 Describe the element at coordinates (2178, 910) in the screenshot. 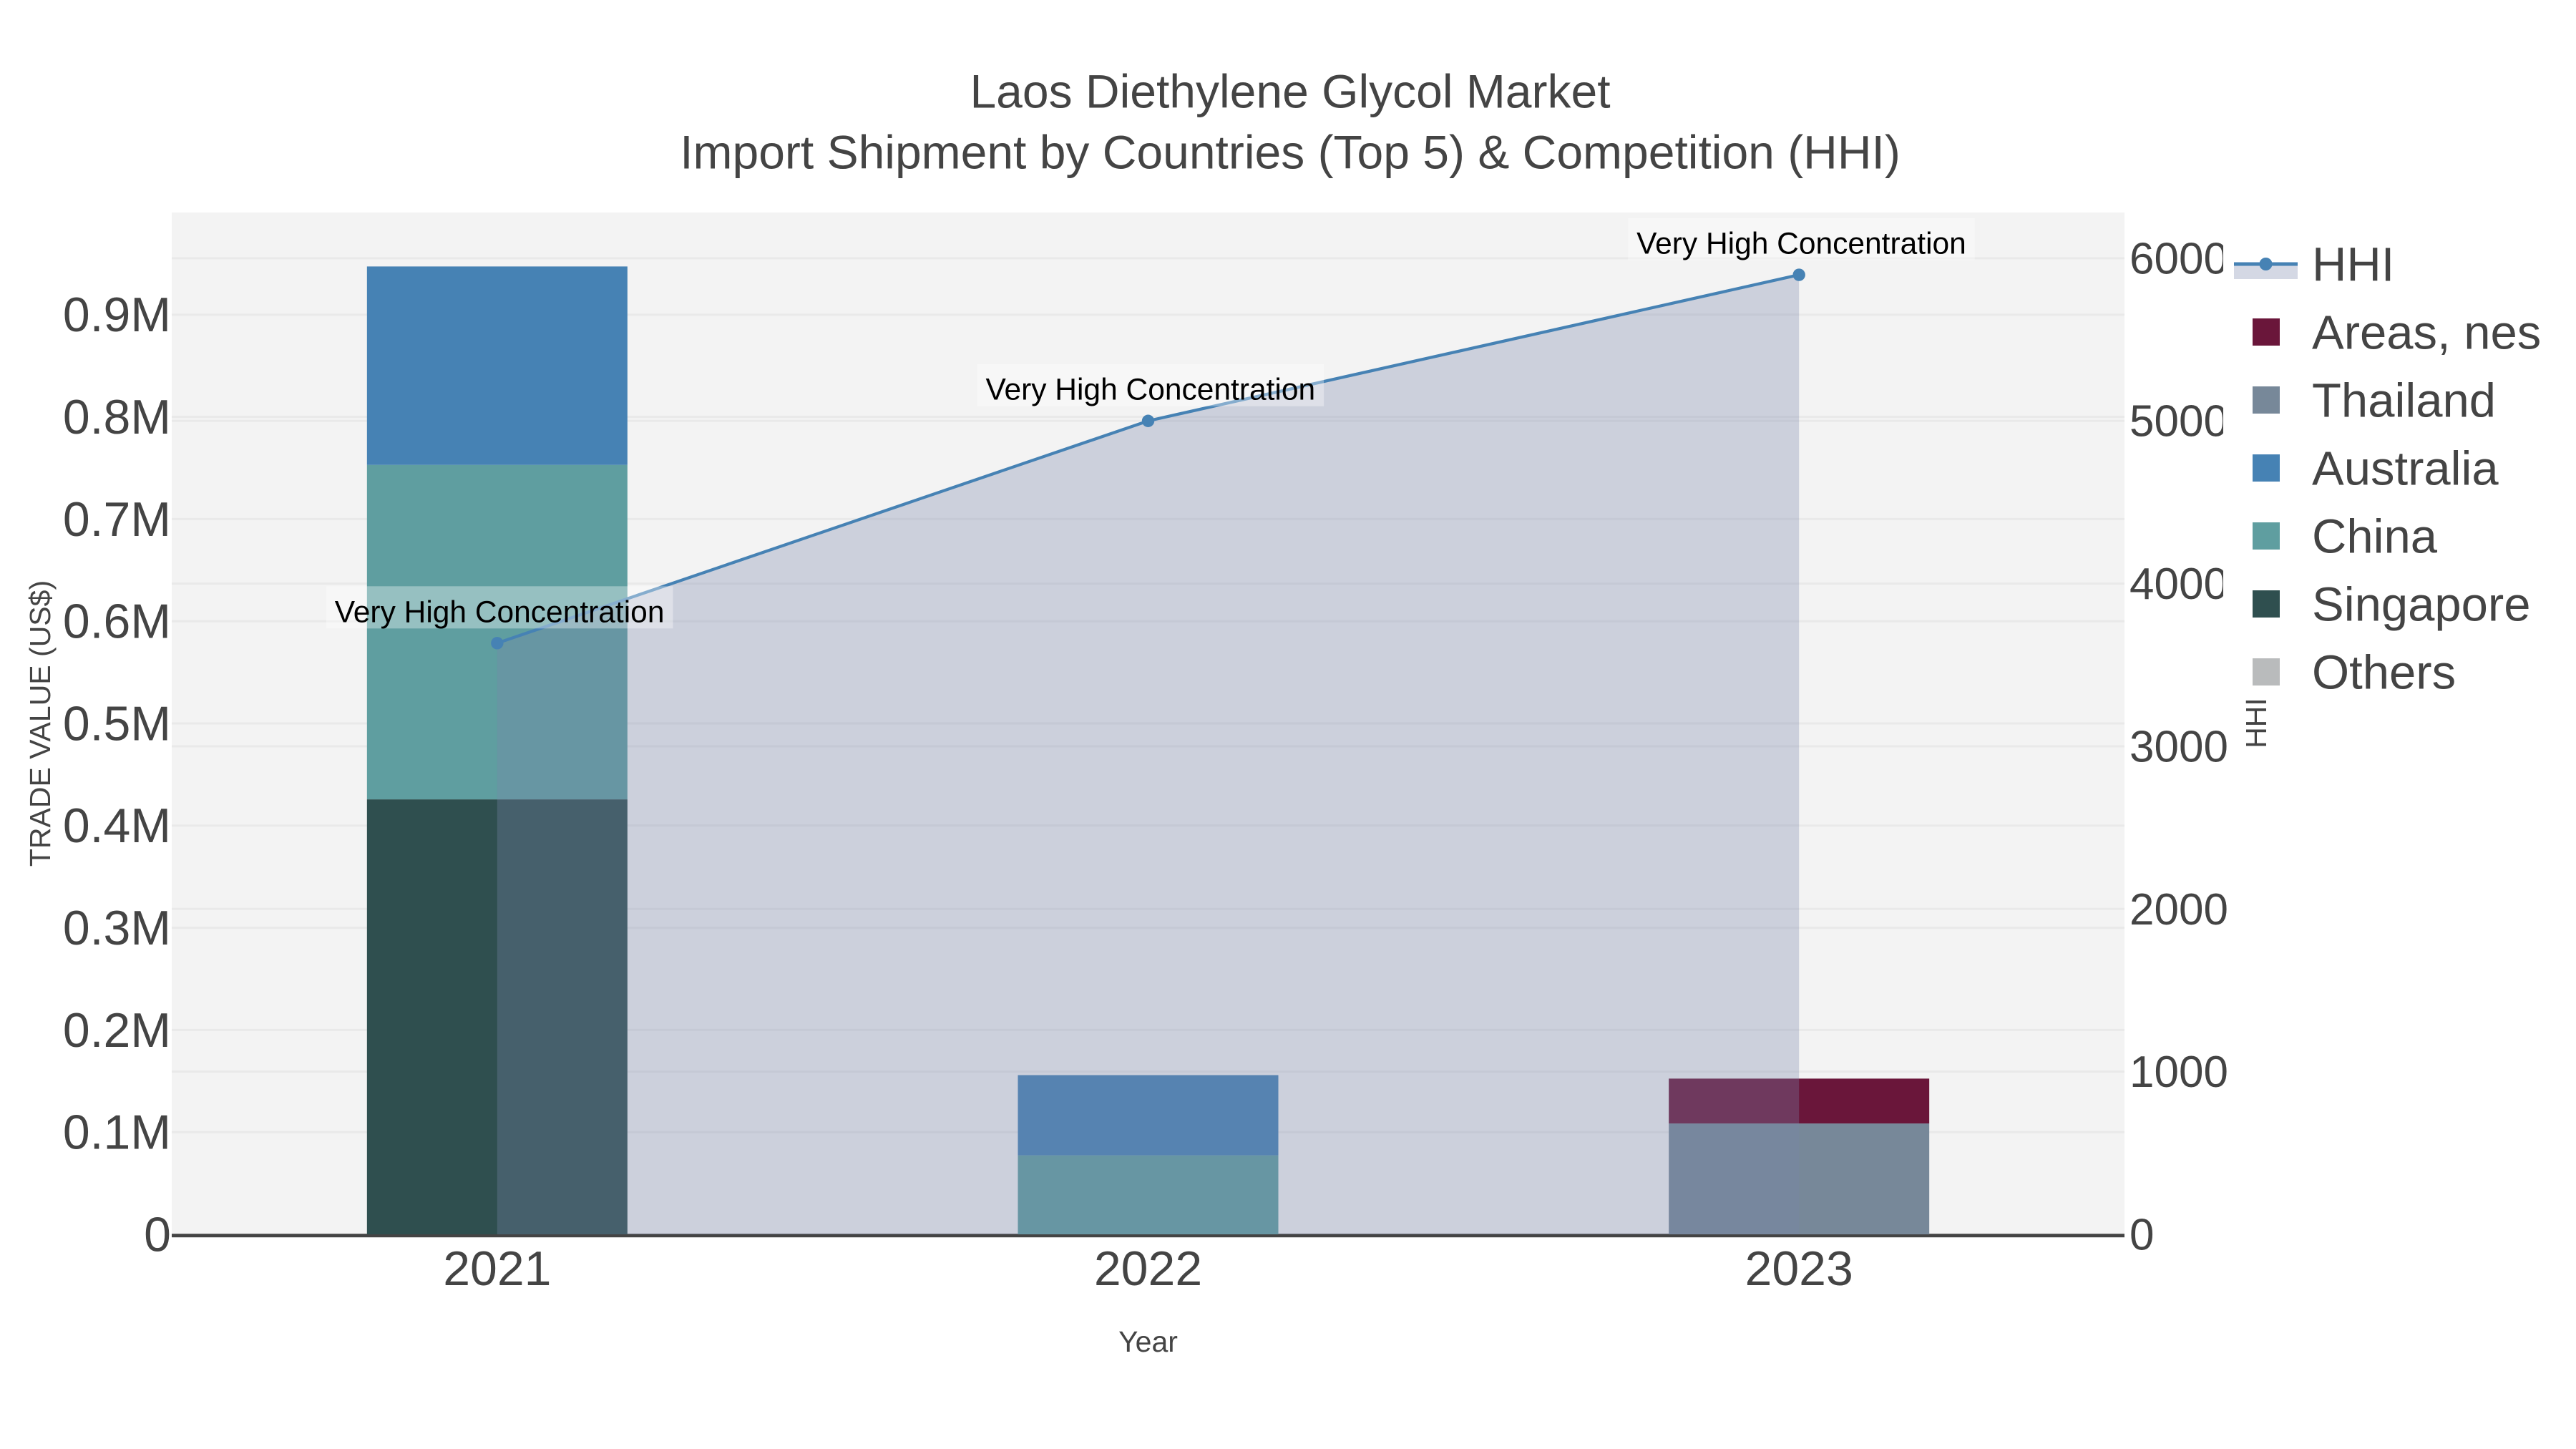

I see `y-right-tick-2000: 2000` at that location.